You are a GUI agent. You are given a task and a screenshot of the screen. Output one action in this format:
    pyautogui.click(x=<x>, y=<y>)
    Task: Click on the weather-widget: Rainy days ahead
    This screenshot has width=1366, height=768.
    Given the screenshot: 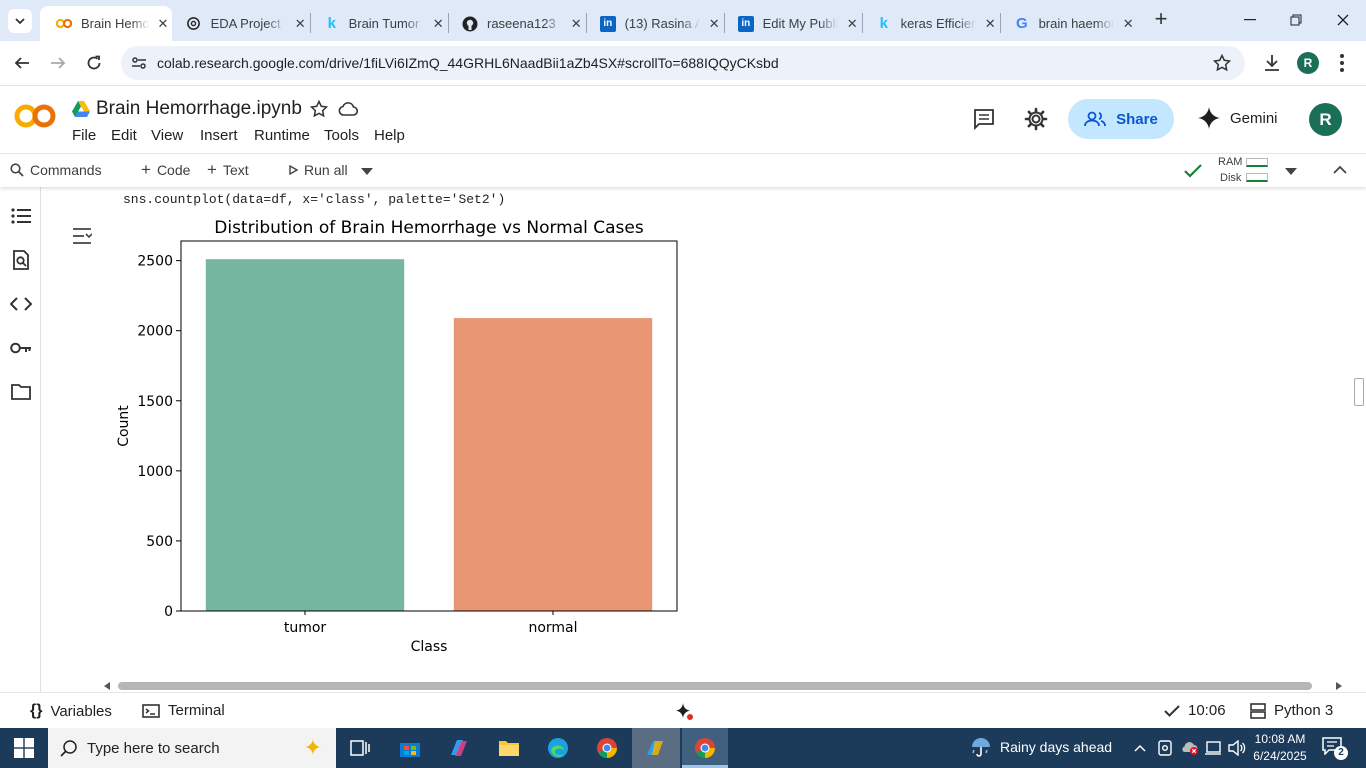 What is the action you would take?
    pyautogui.click(x=1041, y=747)
    